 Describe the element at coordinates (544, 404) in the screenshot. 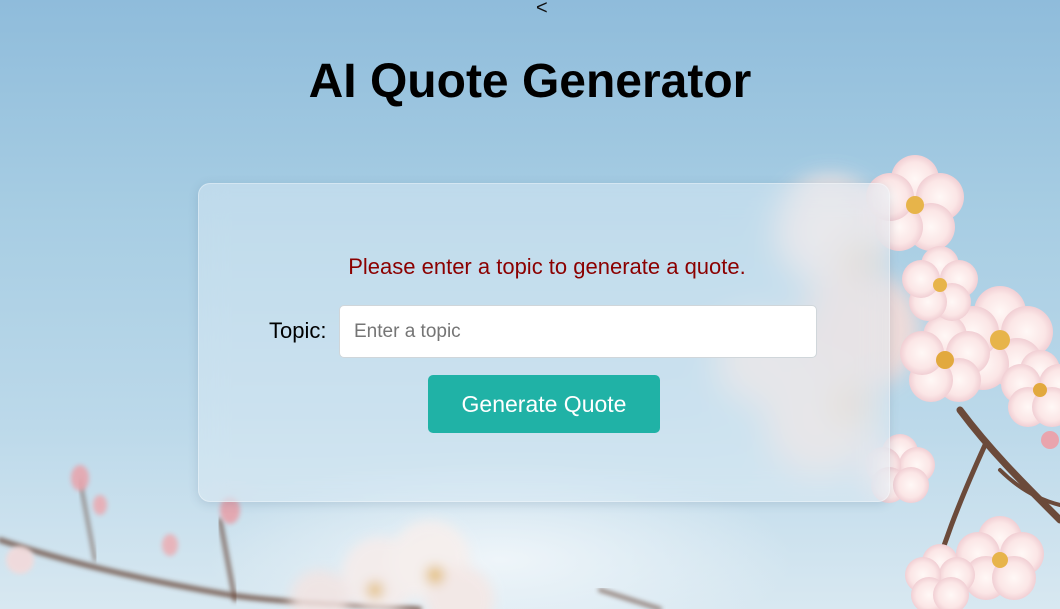

I see `generate-quote-button: Generate Quote` at that location.